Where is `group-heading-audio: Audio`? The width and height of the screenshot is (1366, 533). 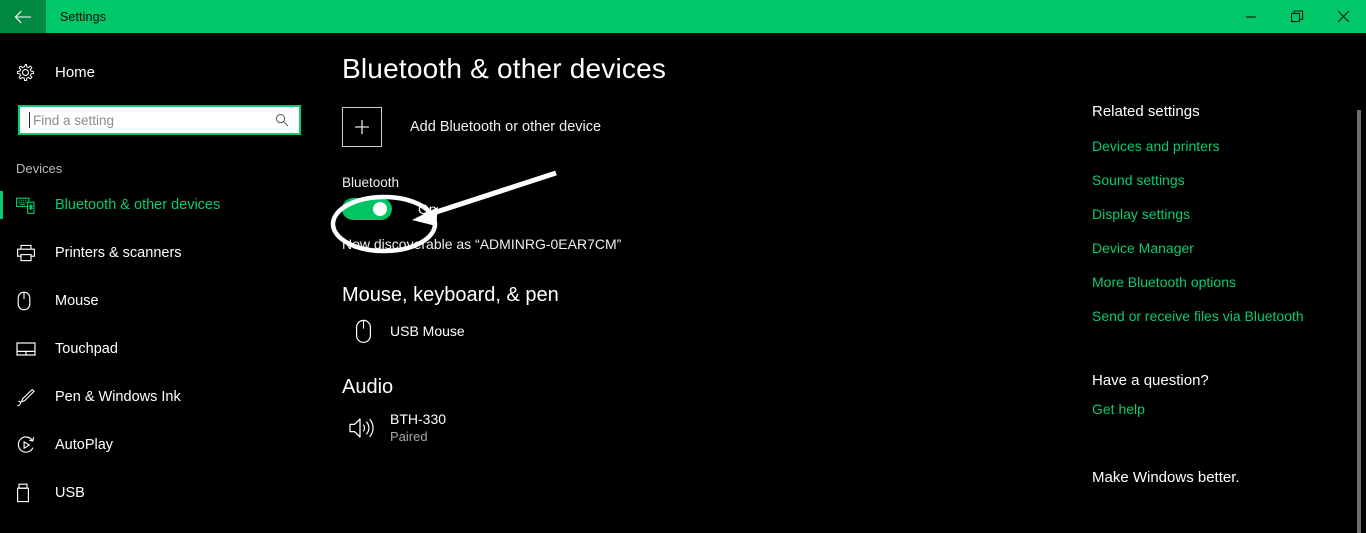 group-heading-audio: Audio is located at coordinates (368, 387).